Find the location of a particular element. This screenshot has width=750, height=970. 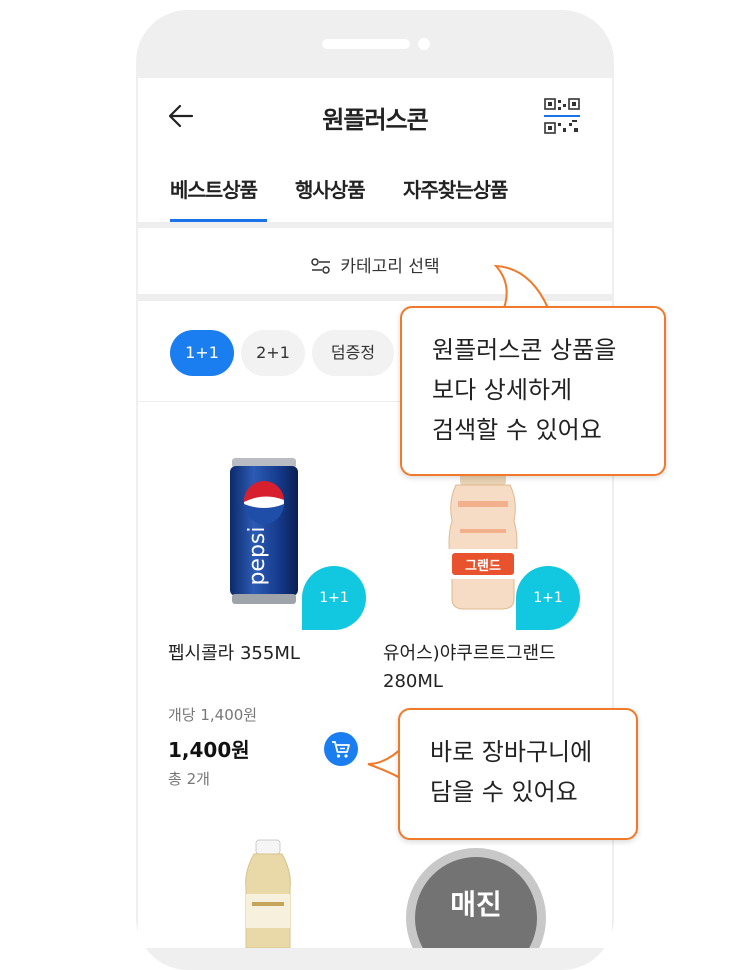

qr-code-icon is located at coordinates (562, 116).